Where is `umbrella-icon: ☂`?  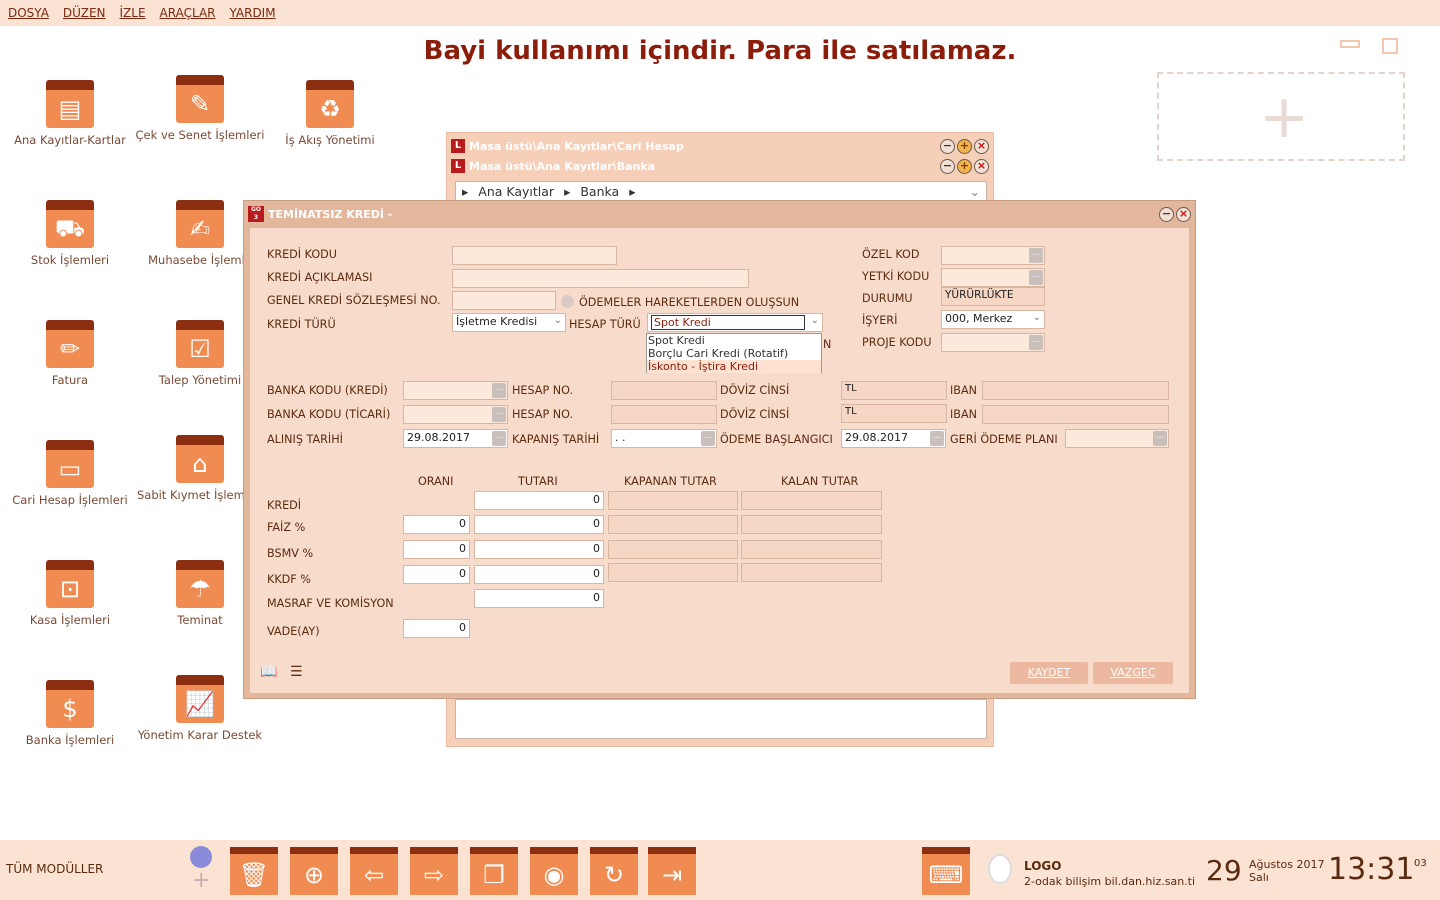 umbrella-icon: ☂ is located at coordinates (200, 584).